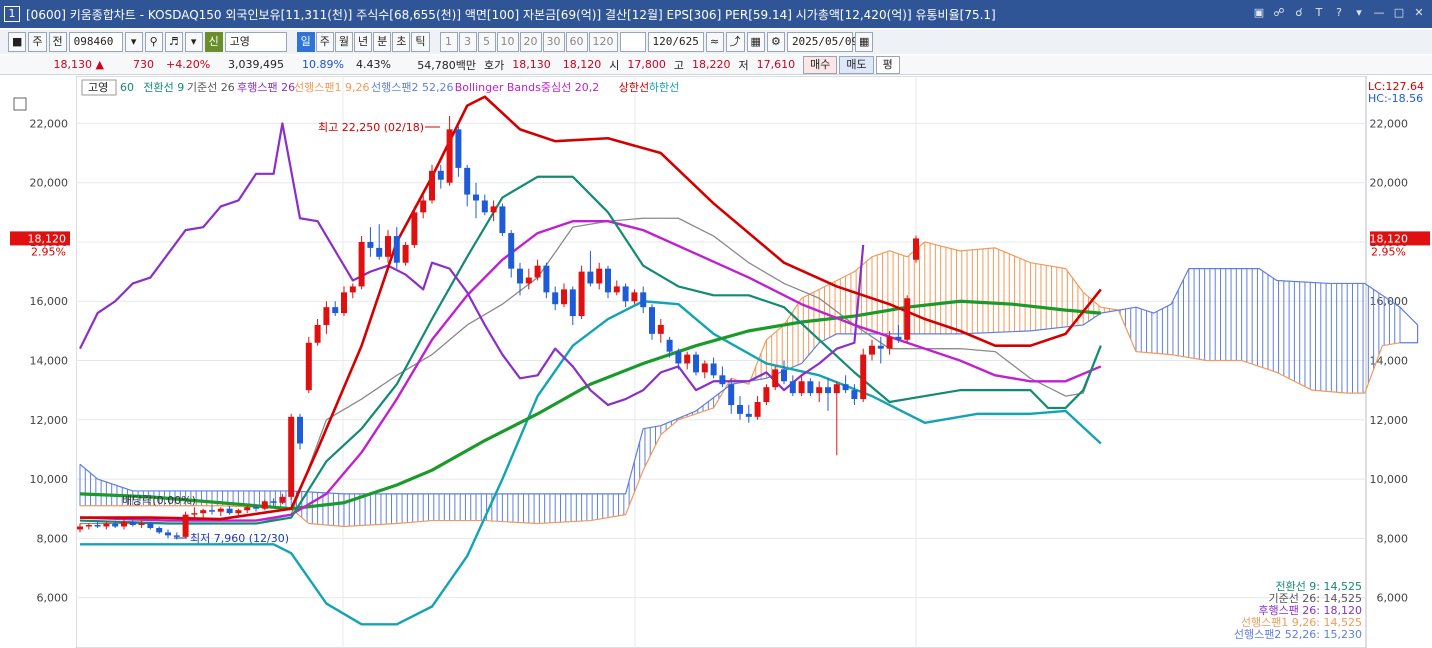 The image size is (1432, 648). I want to click on draw-icon: ⤴, so click(735, 42).